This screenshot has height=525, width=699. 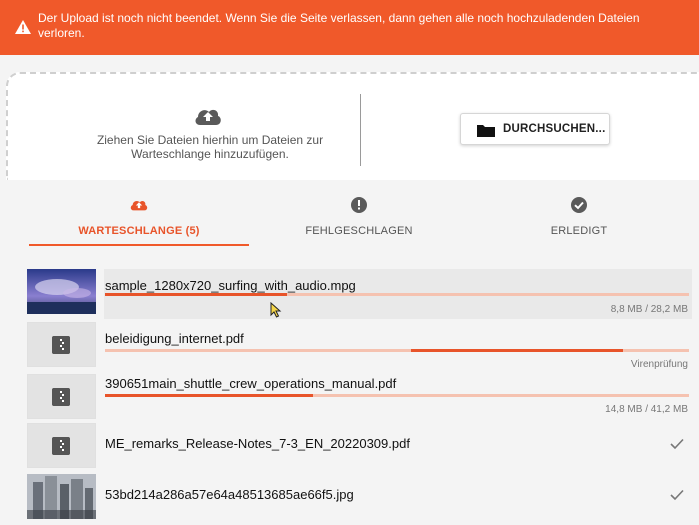 What do you see at coordinates (139, 245) in the screenshot?
I see `active-tab-indicator` at bounding box center [139, 245].